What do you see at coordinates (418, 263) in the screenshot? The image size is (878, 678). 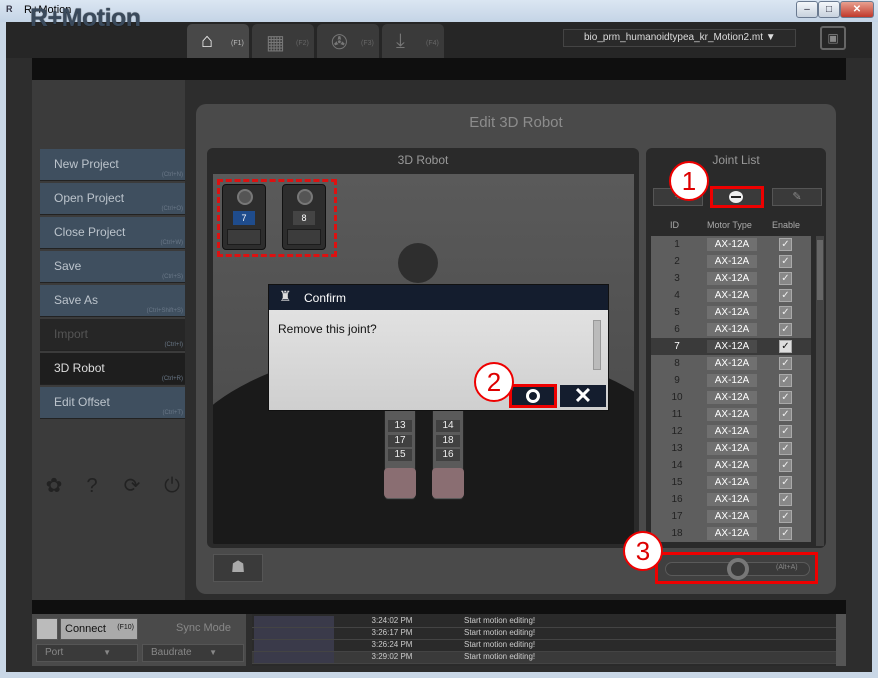 I see `robot-head` at bounding box center [418, 263].